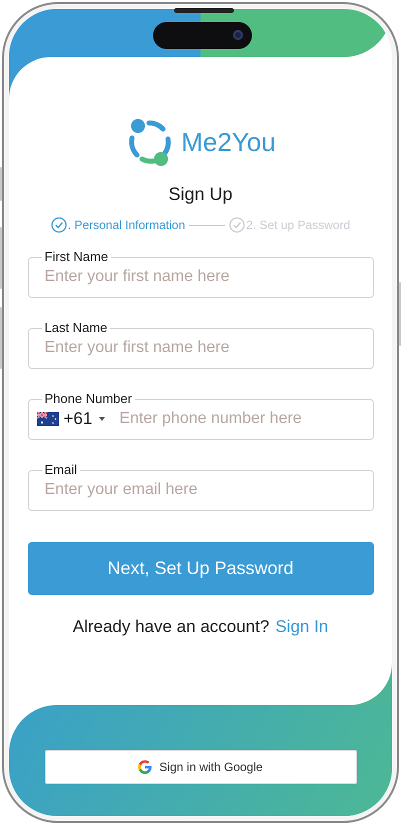  I want to click on google-sign-in-button: Sign in with Google, so click(200, 767).